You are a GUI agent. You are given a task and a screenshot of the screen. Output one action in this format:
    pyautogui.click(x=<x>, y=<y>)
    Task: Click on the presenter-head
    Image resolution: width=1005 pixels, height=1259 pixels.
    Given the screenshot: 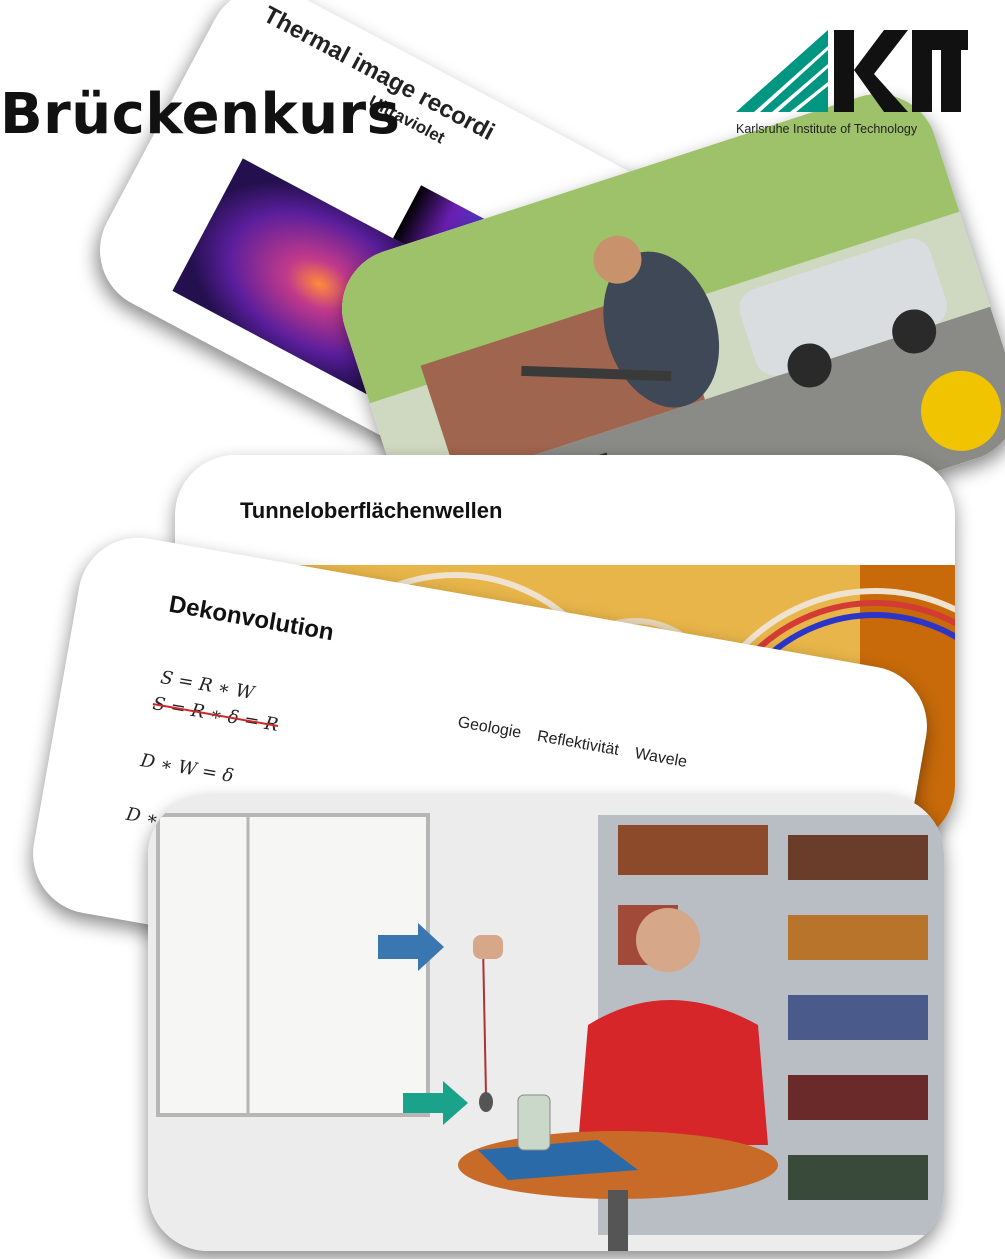 What is the action you would take?
    pyautogui.click(x=668, y=940)
    